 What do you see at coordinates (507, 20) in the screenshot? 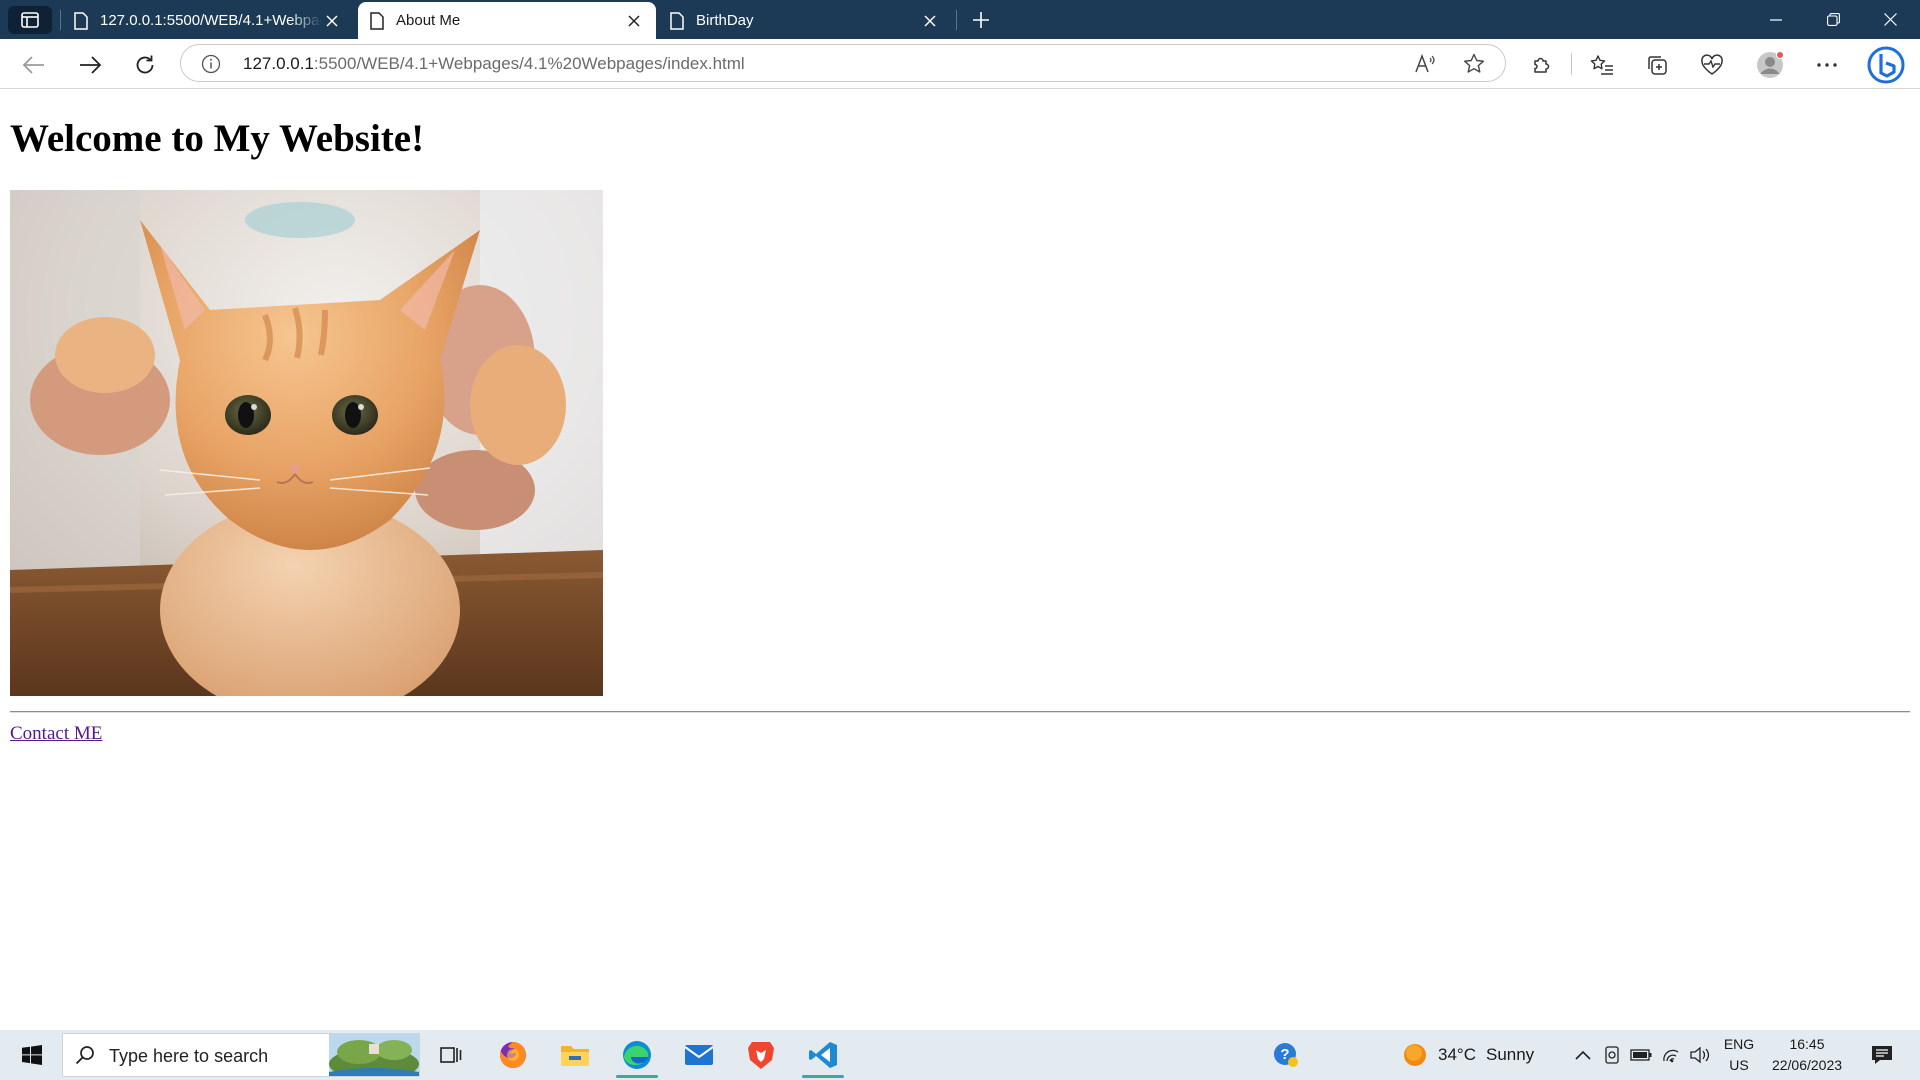
I see `tab-about-me: About Me` at bounding box center [507, 20].